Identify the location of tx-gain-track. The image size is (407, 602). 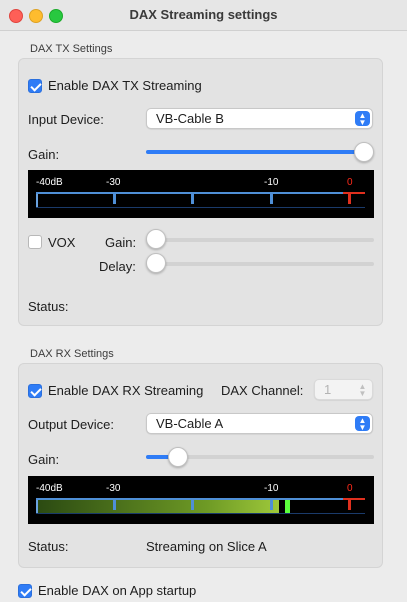
(256, 152).